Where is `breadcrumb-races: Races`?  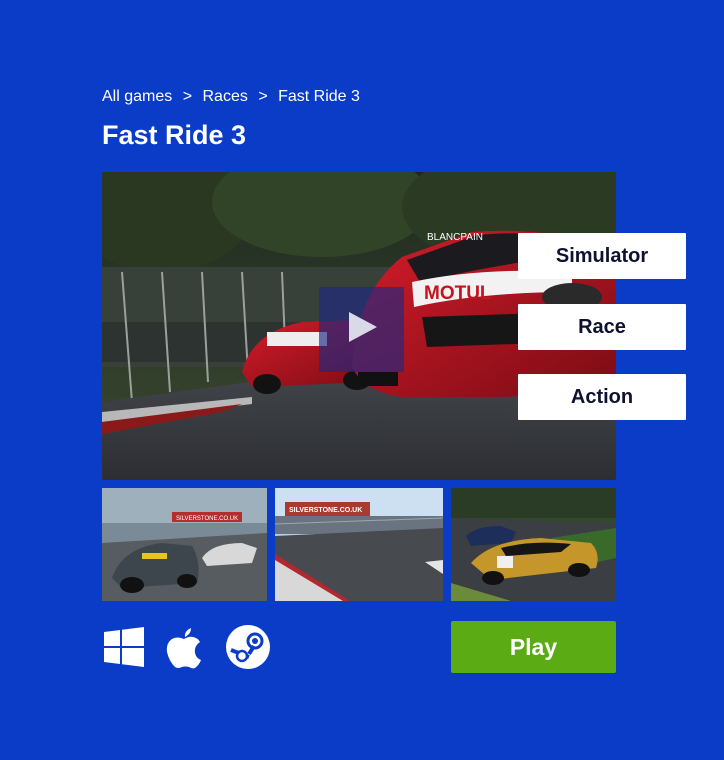 breadcrumb-races: Races is located at coordinates (225, 96).